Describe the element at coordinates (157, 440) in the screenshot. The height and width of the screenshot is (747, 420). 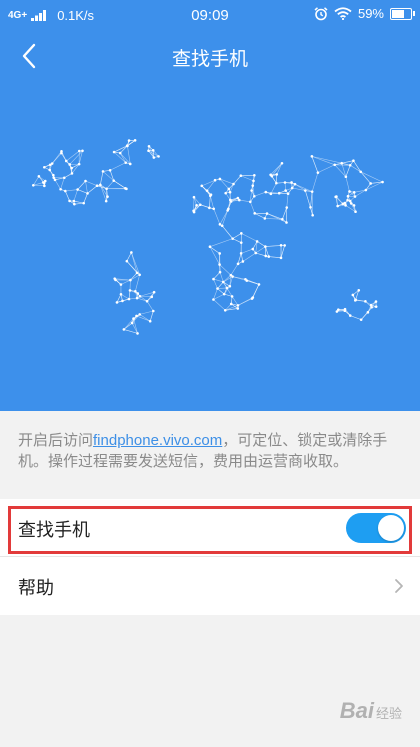
I see `findphone-link: findphone.vivo.com` at that location.